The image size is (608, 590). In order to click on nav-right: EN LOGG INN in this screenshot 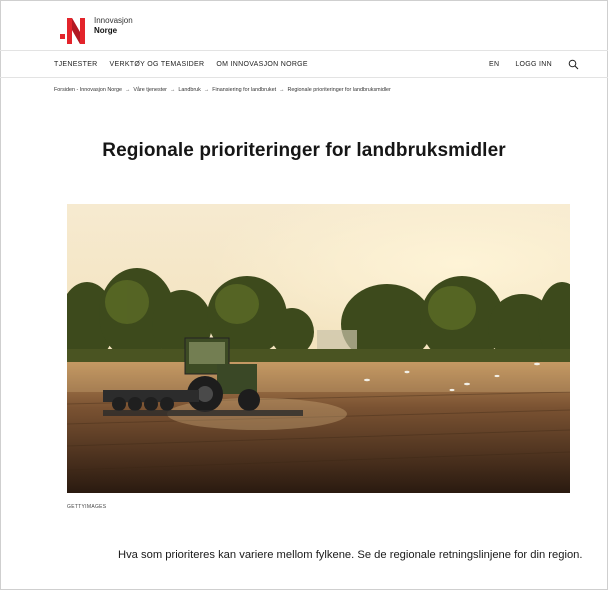, I will do `click(526, 64)`.